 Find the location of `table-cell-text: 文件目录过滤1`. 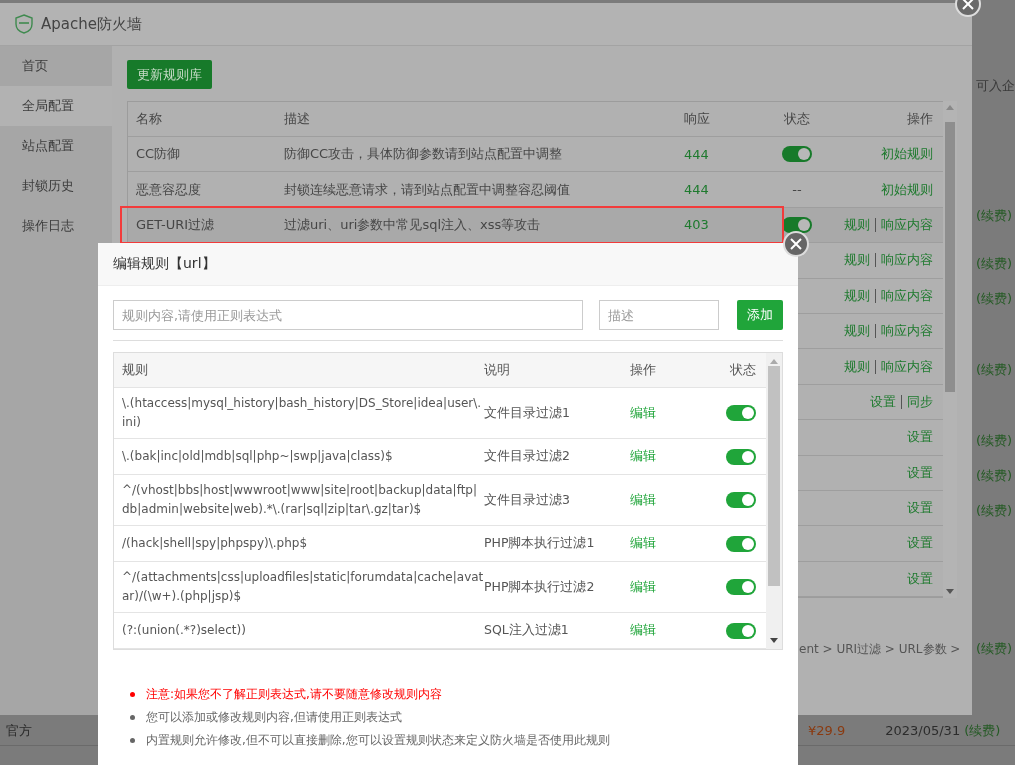

table-cell-text: 文件目录过滤1 is located at coordinates (527, 413).